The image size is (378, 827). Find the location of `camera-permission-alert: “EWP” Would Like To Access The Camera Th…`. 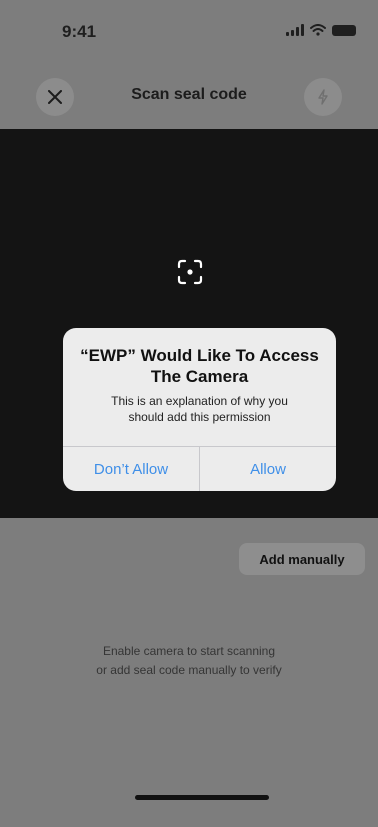

camera-permission-alert: “EWP” Would Like To Access The Camera Th… is located at coordinates (199, 409).